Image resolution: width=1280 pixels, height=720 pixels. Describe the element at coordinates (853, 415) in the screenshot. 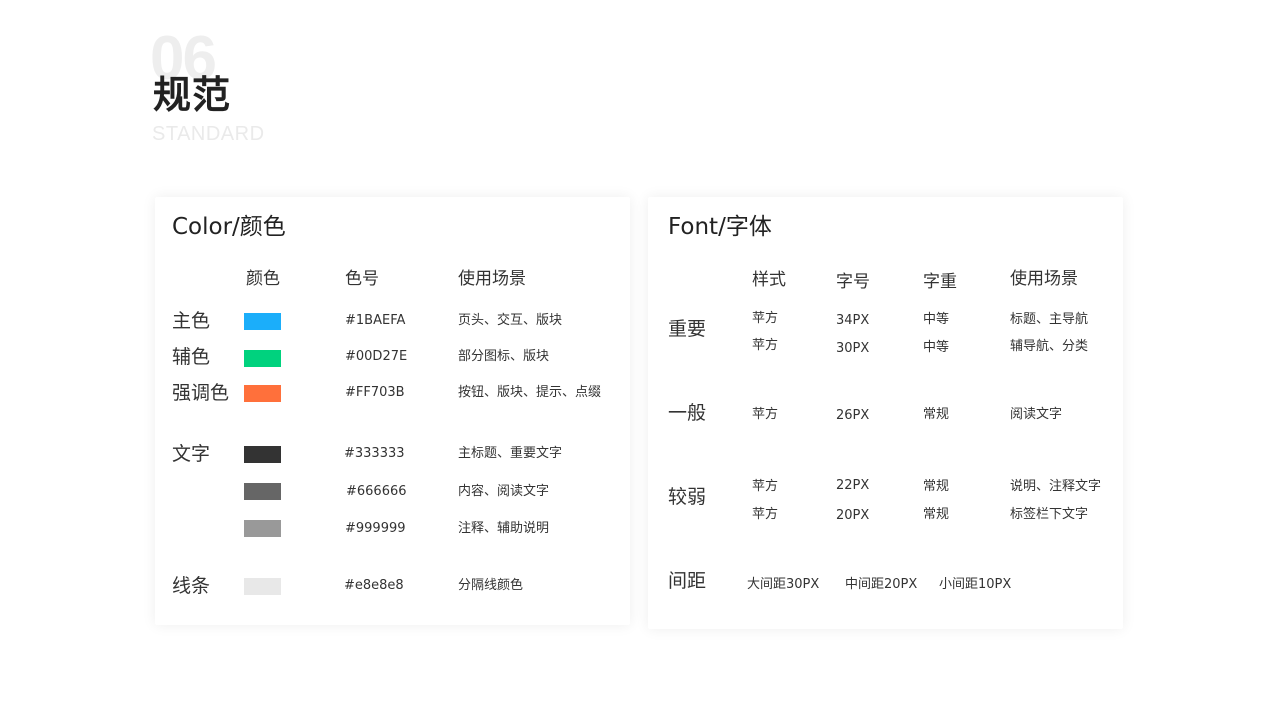

I see `font-size: 26PX` at that location.